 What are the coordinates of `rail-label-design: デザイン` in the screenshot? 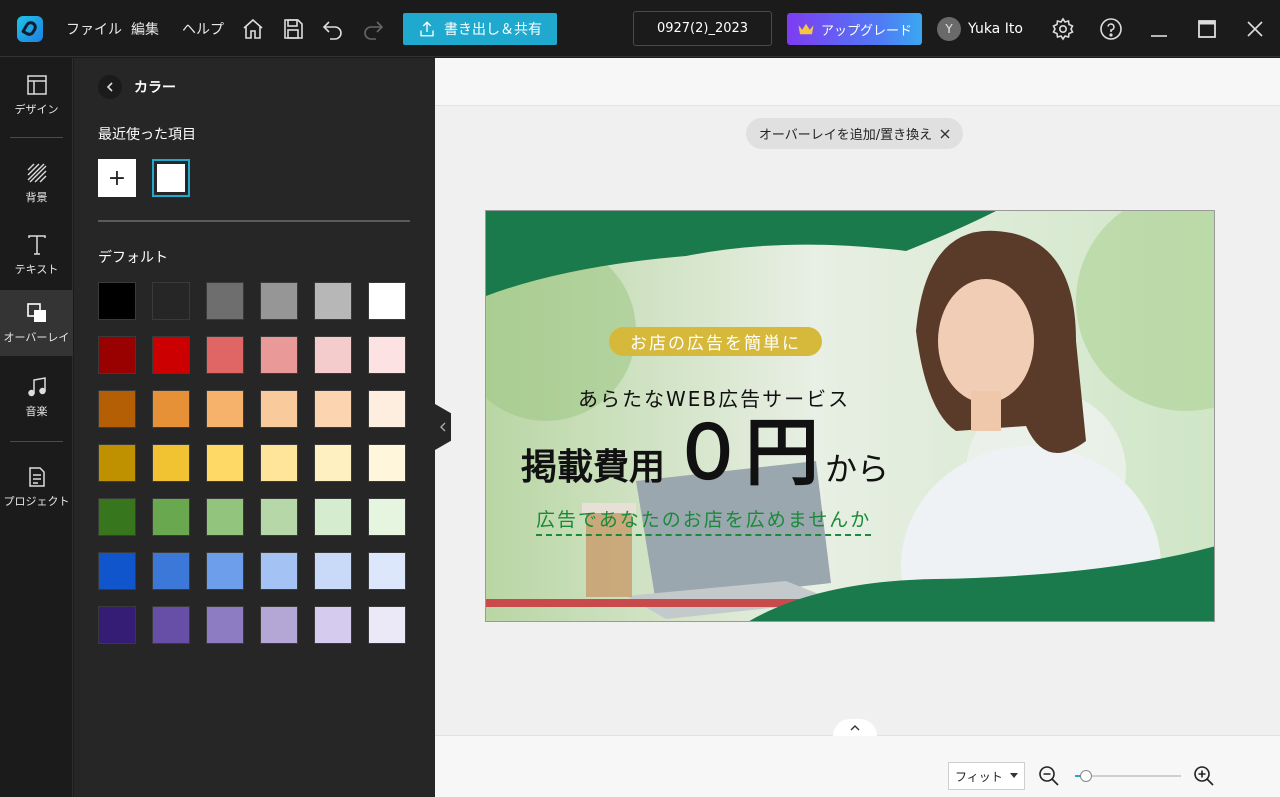 It's located at (36, 109).